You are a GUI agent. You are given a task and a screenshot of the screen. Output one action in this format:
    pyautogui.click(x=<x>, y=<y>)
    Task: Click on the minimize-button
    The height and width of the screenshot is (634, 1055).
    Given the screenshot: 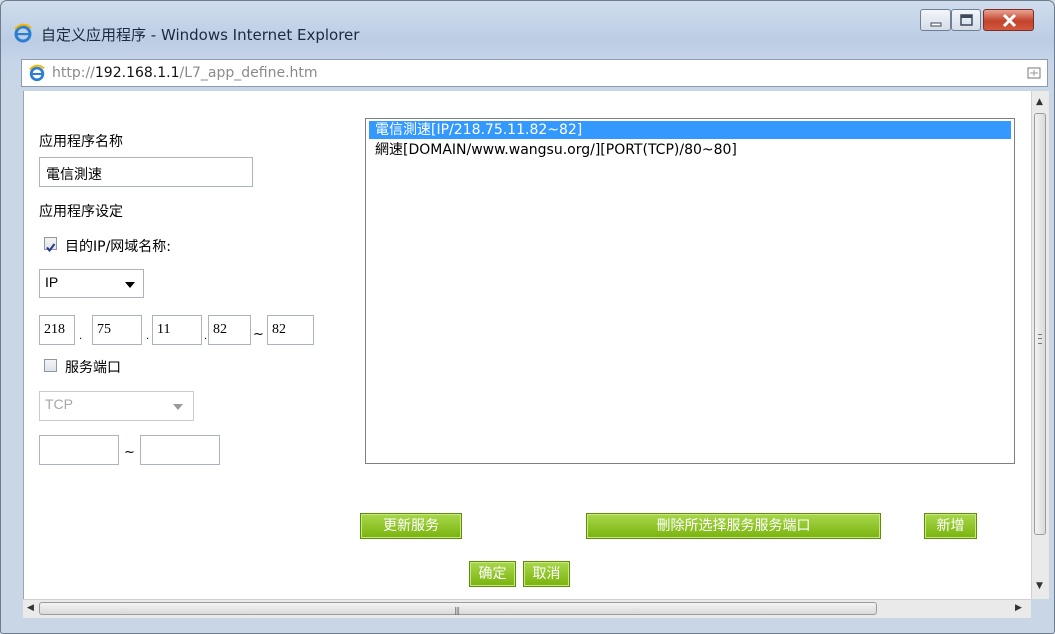 What is the action you would take?
    pyautogui.click(x=935, y=20)
    